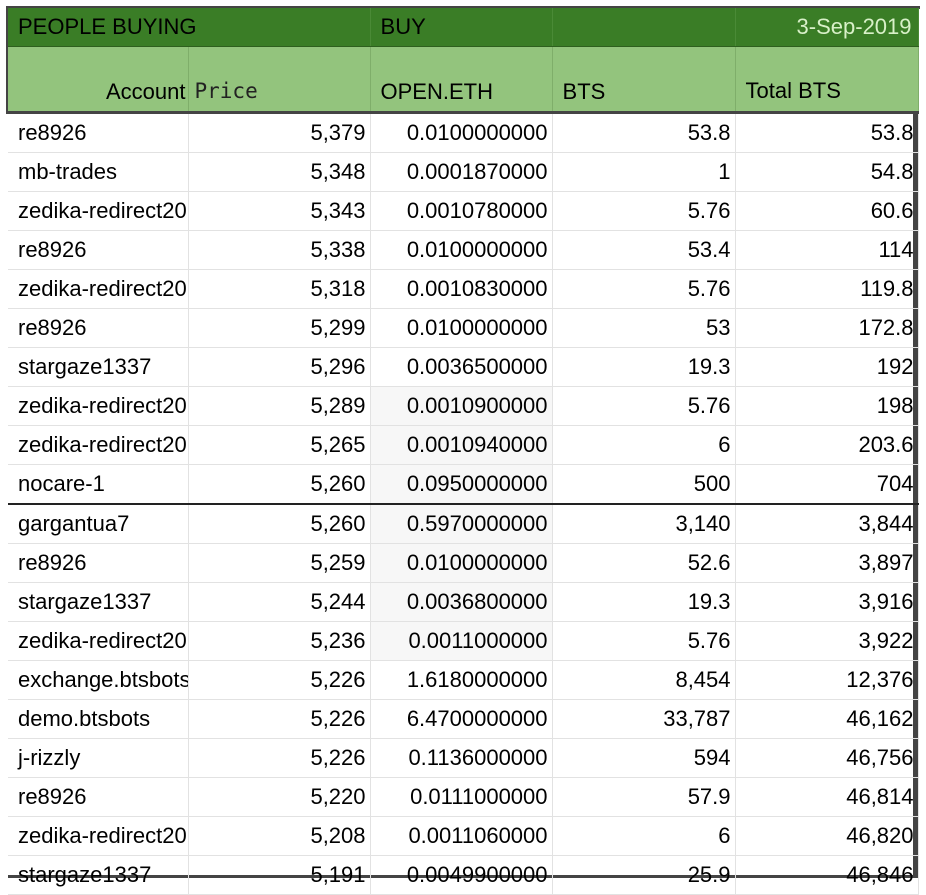 The height and width of the screenshot is (895, 926). Describe the element at coordinates (827, 328) in the screenshot. I see `cell-total-bts: 172.8` at that location.